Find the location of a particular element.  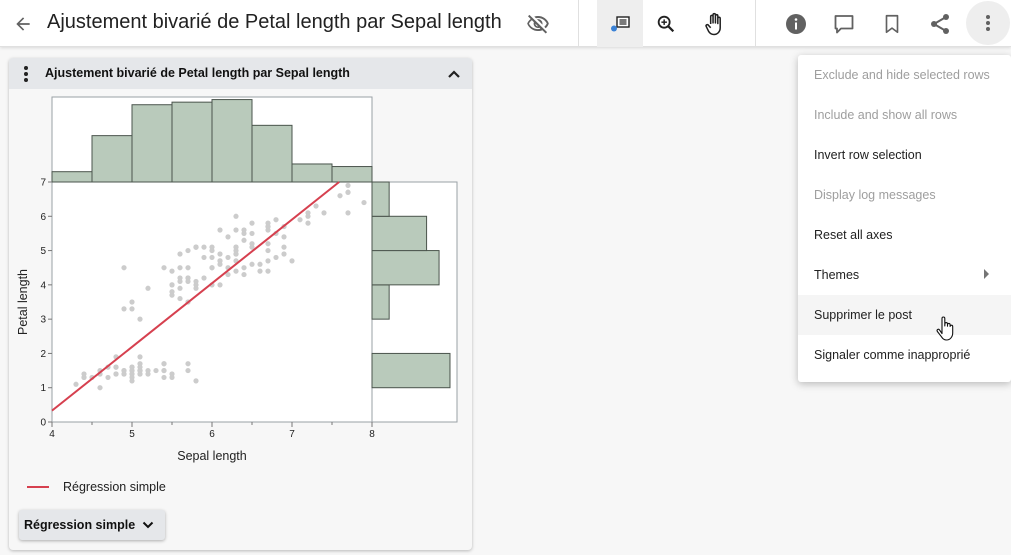

menu-item-label: Reset all axes is located at coordinates (853, 235).